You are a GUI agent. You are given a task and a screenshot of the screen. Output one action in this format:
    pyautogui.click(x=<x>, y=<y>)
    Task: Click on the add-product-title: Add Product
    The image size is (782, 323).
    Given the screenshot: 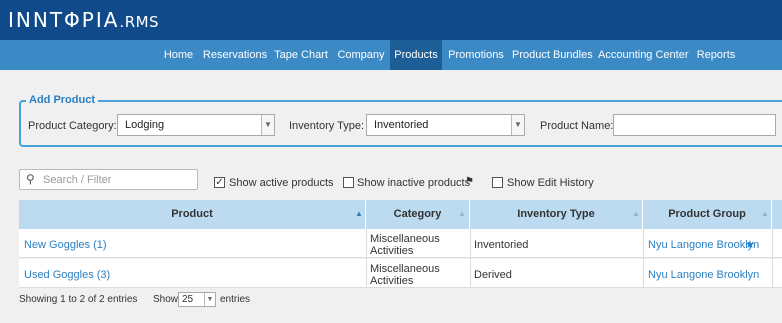 What is the action you would take?
    pyautogui.click(x=62, y=100)
    